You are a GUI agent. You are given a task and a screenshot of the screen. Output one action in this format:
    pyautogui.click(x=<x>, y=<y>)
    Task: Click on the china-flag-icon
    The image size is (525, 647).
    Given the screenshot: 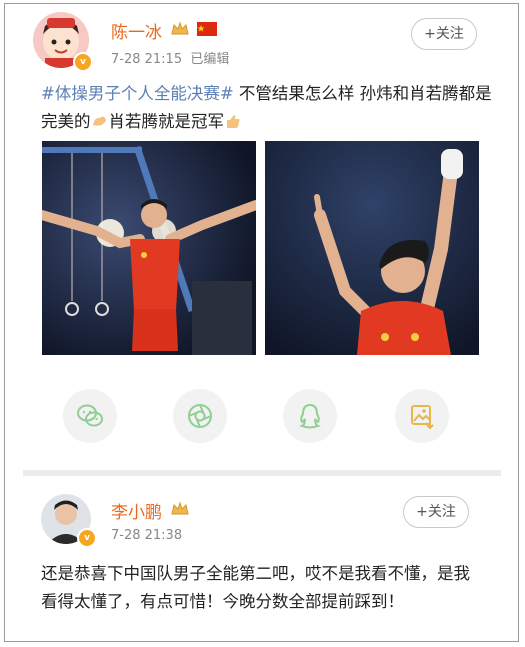 What is the action you would take?
    pyautogui.click(x=207, y=29)
    